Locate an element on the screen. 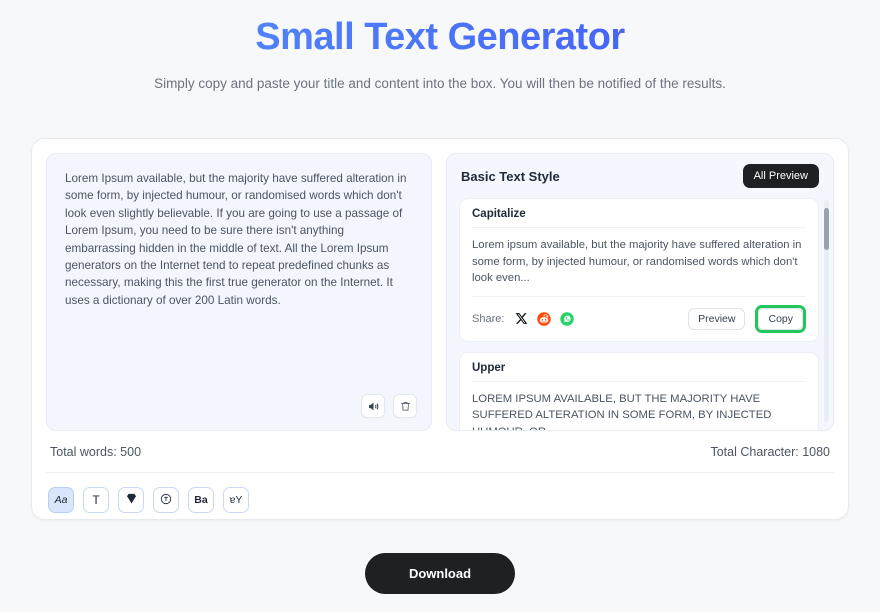 This screenshot has height=612, width=880. copy-button-highlight: Copy is located at coordinates (780, 318).